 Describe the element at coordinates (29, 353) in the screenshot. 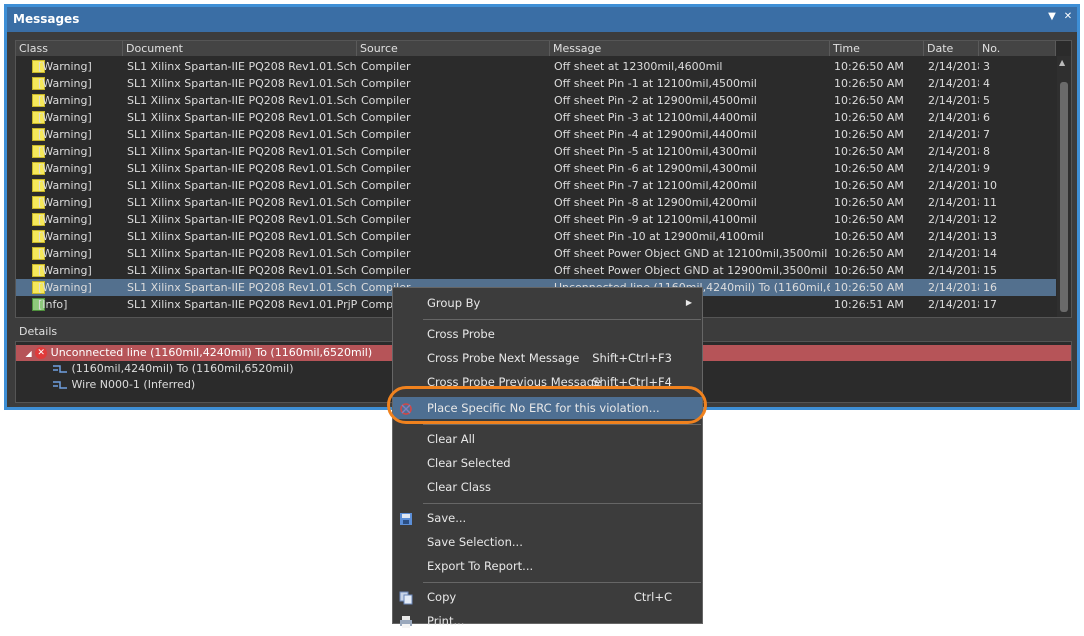

I see `collapse-triangle-icon: ◢` at that location.